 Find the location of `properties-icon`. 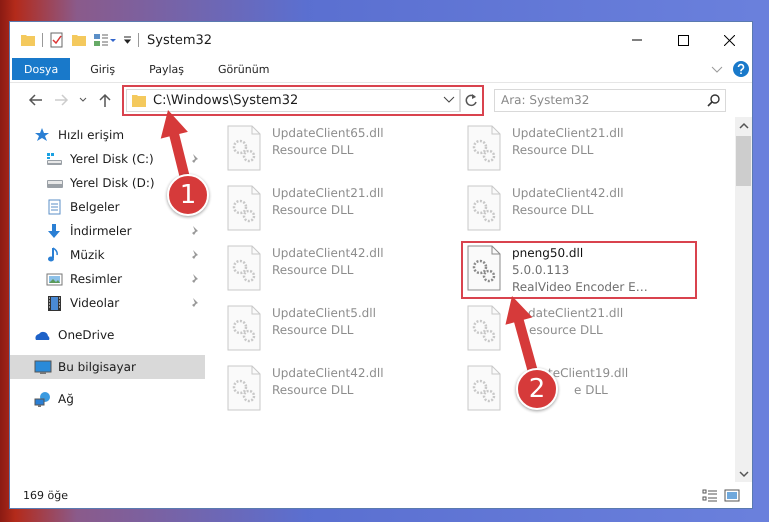

properties-icon is located at coordinates (101, 40).